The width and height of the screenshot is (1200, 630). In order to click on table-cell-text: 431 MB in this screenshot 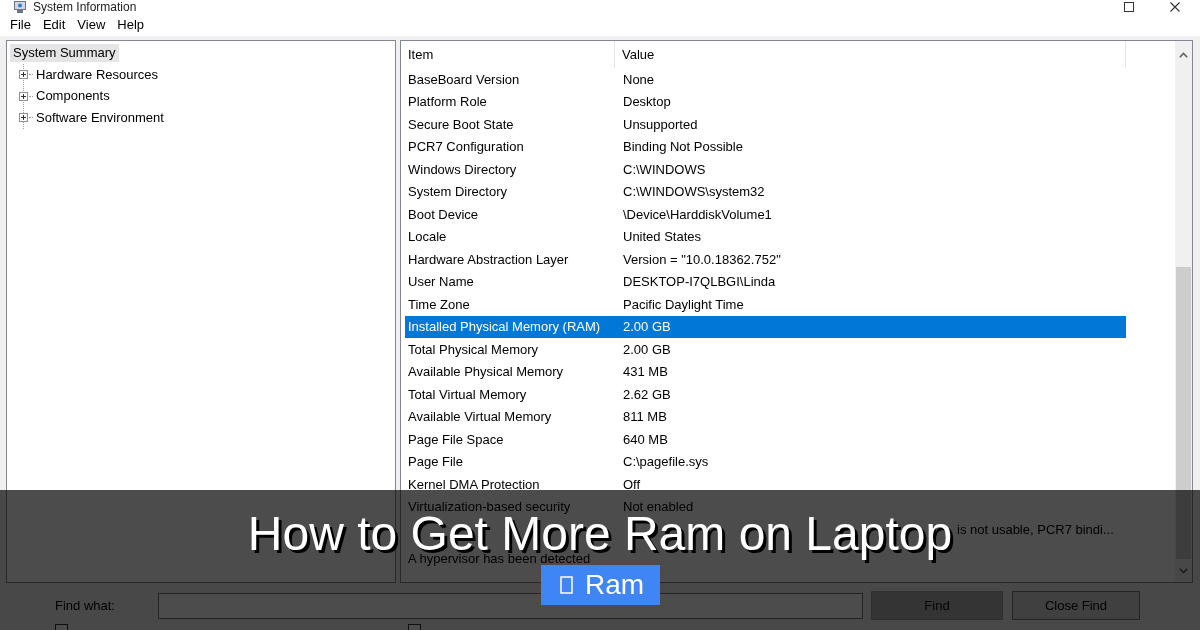, I will do `click(645, 372)`.